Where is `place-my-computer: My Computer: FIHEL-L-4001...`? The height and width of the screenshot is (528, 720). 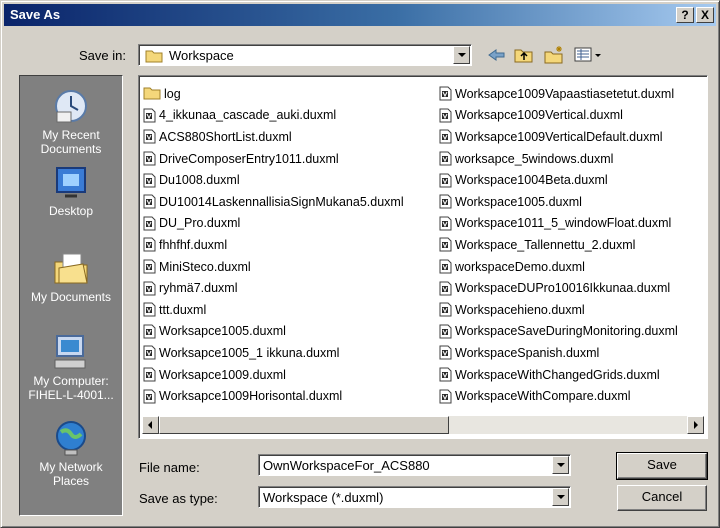
place-my-computer: My Computer: FIHEL-L-4001... is located at coordinates (71, 367).